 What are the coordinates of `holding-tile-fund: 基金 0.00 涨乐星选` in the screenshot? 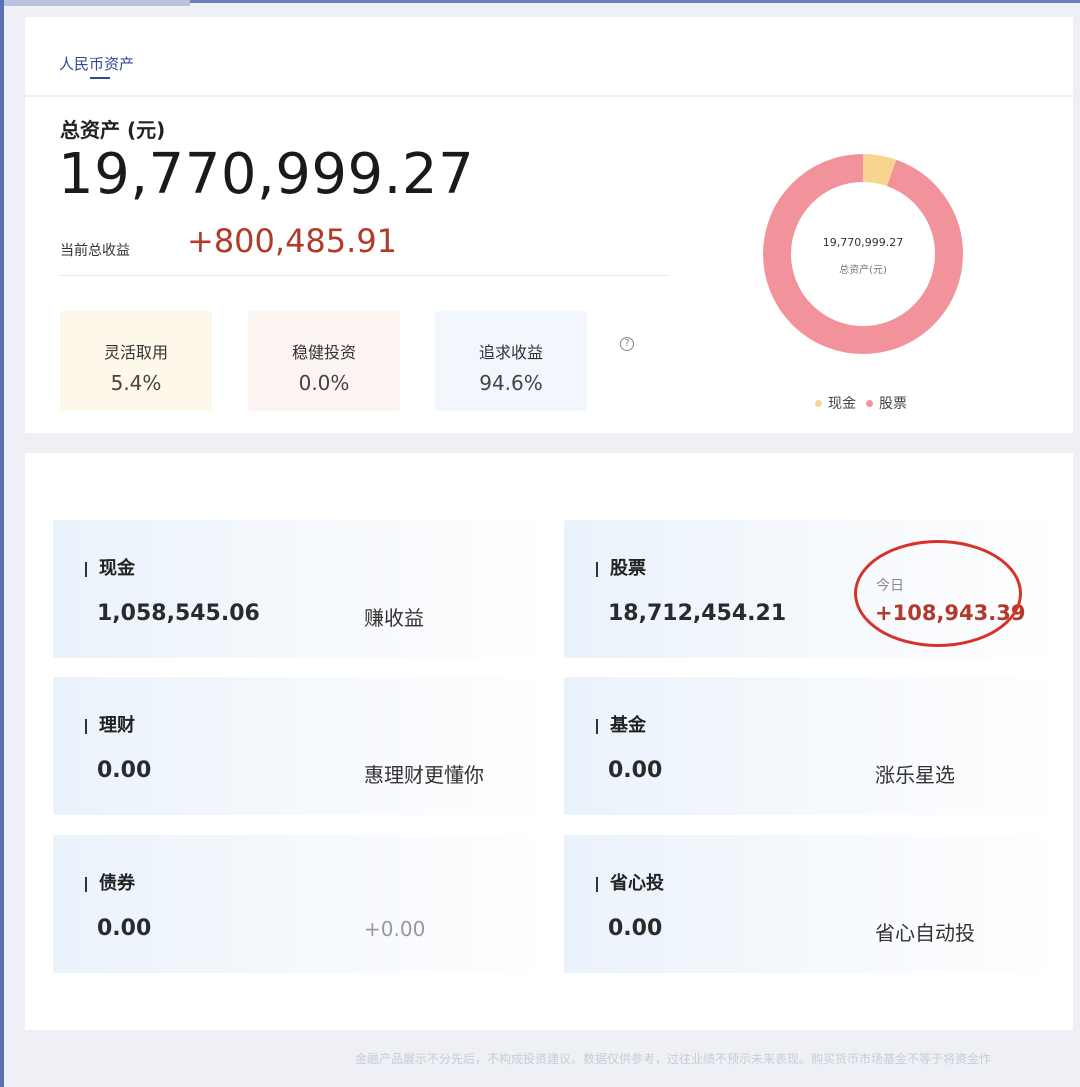 It's located at (805, 746).